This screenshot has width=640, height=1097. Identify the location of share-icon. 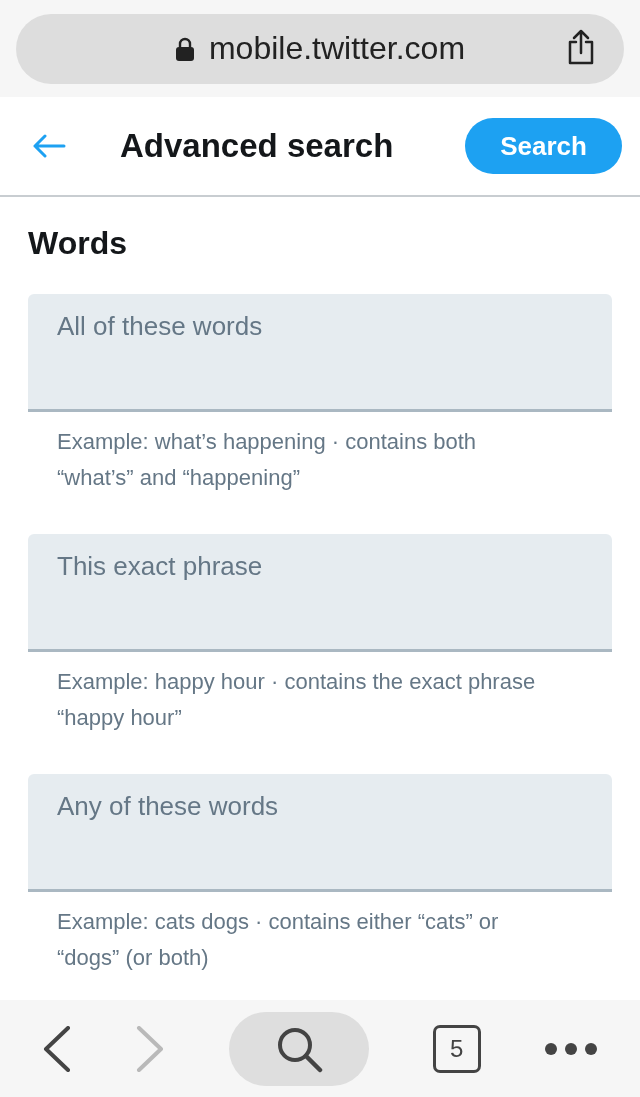
(581, 46).